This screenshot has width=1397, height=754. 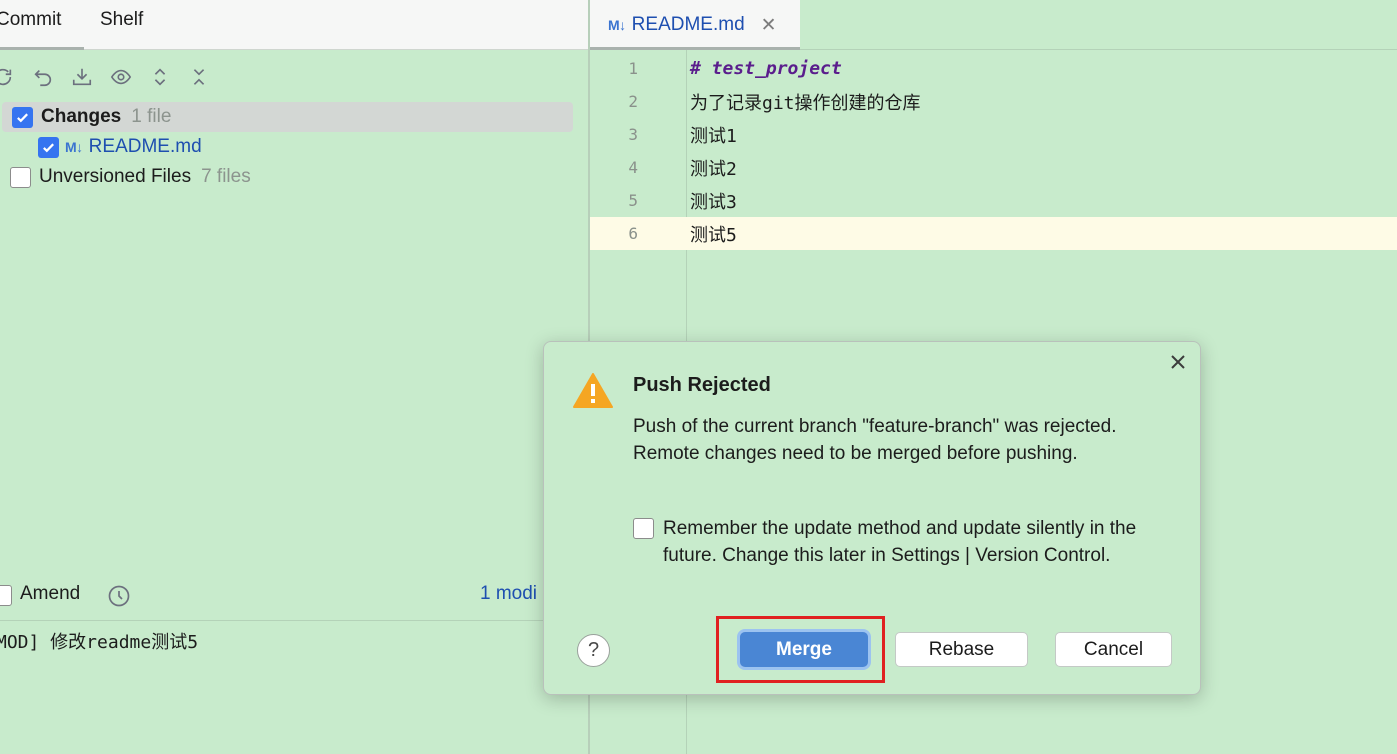 What do you see at coordinates (9, 77) in the screenshot?
I see `refresh-icon` at bounding box center [9, 77].